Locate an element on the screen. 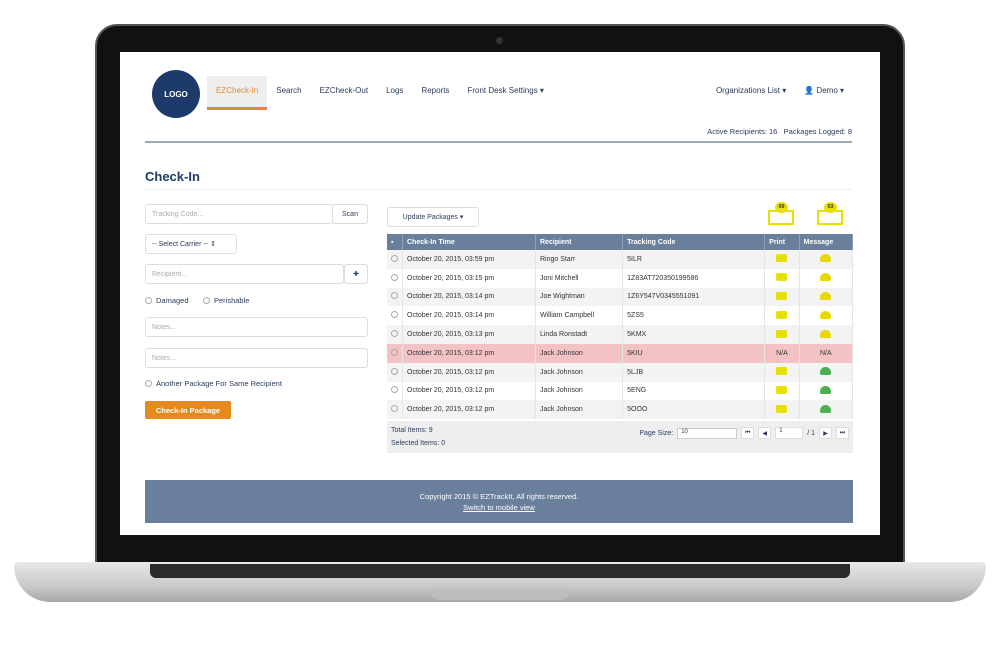 This screenshot has height=652, width=1000. cell: Joe Wightman is located at coordinates (579, 297).